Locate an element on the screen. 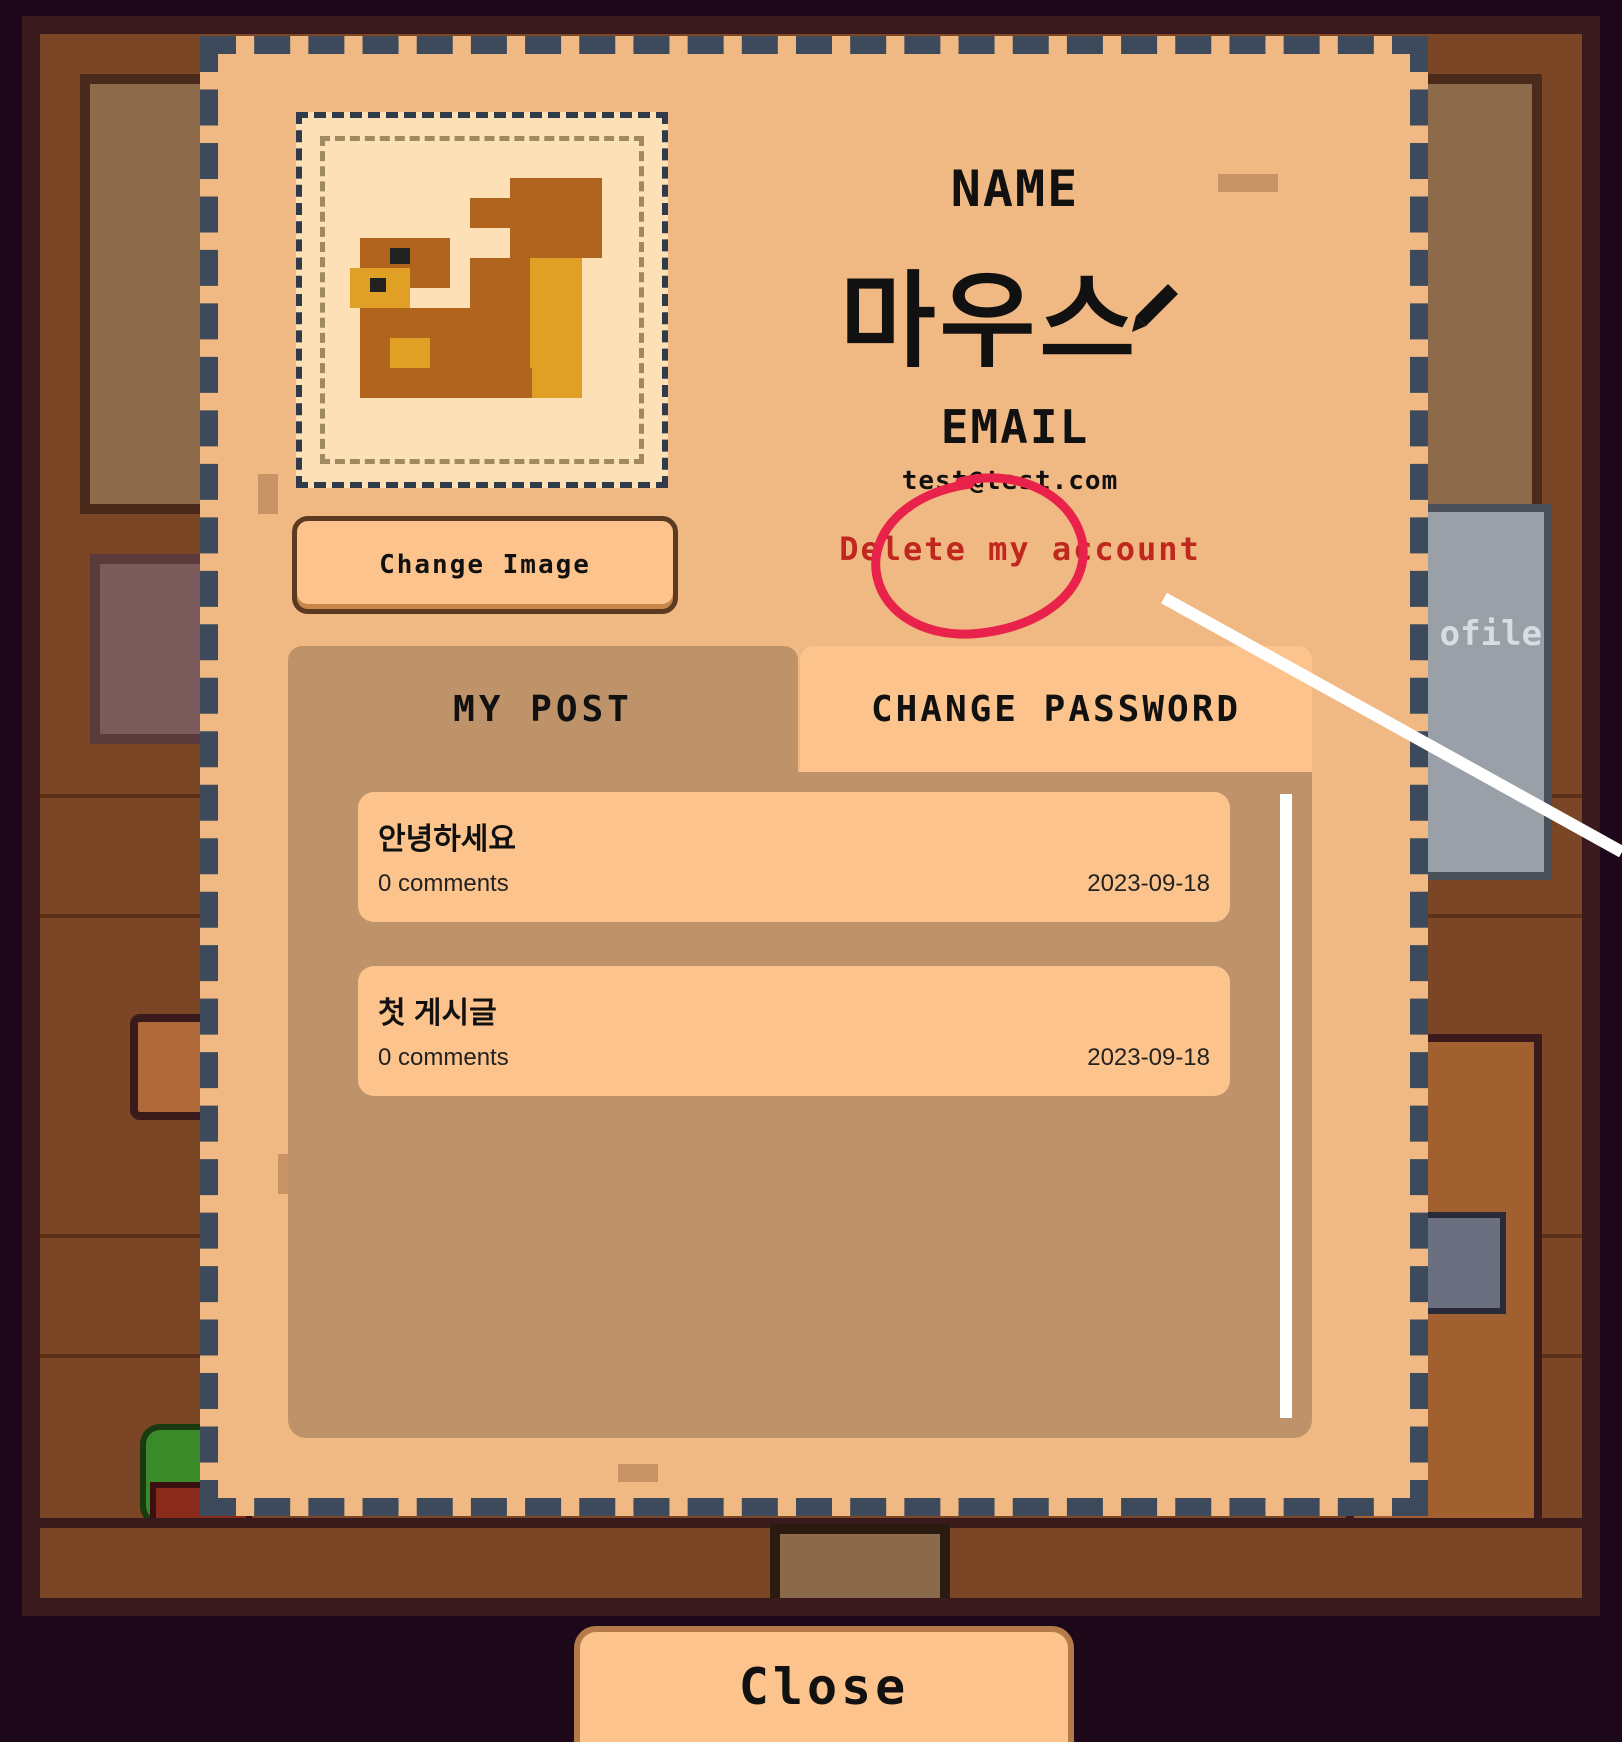 Image resolution: width=1622 pixels, height=1742 pixels. name-label: NAME is located at coordinates (1015, 189).